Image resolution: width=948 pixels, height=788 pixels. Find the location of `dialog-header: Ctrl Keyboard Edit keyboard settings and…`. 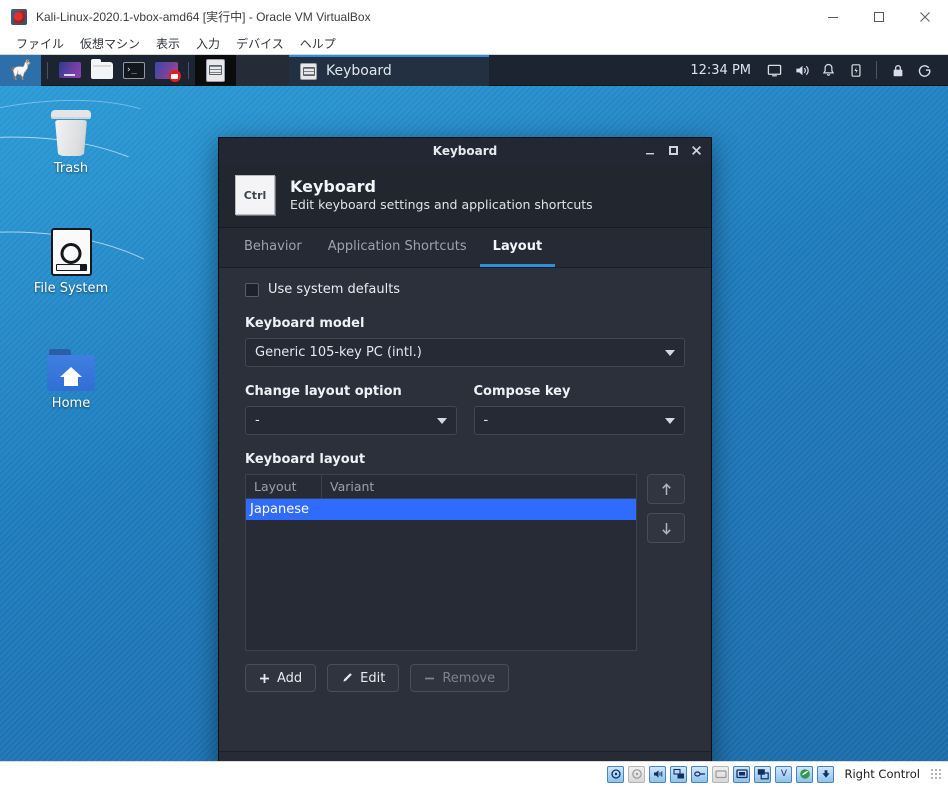

dialog-header: Ctrl Keyboard Edit keyboard settings and… is located at coordinates (465, 195).